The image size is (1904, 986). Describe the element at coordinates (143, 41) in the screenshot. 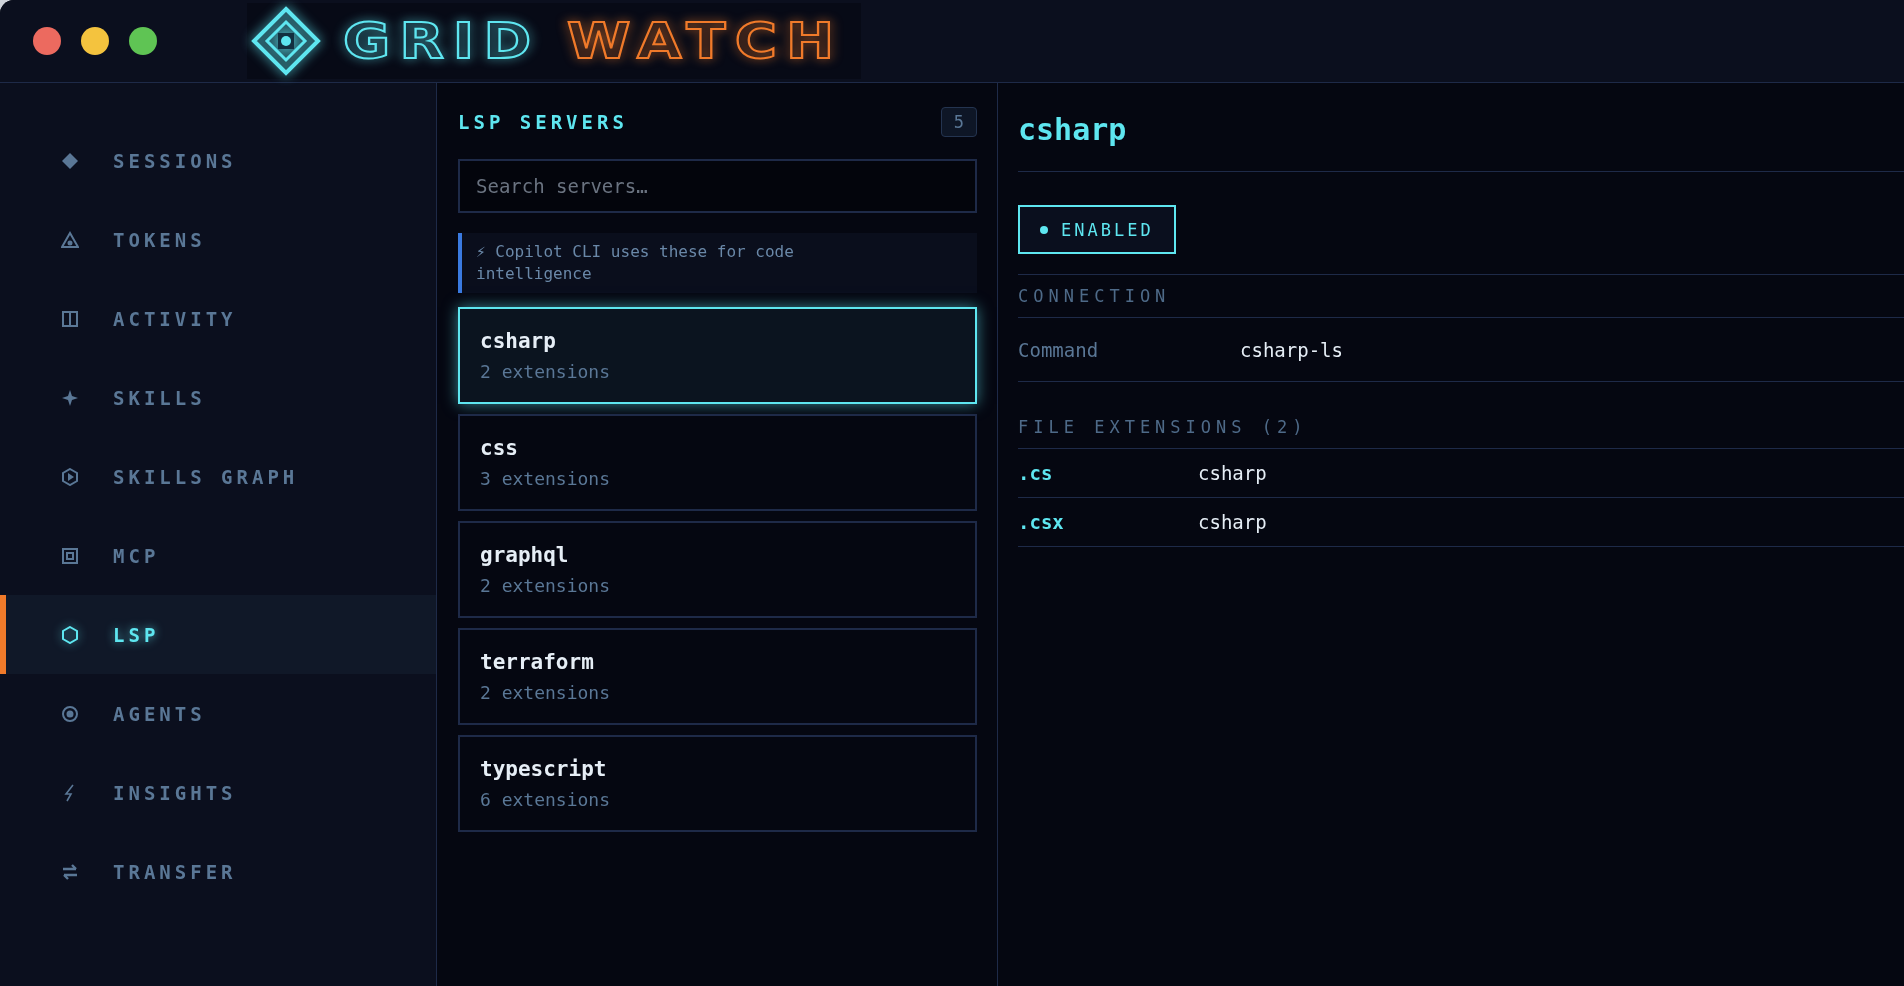

I see `maximize-button` at that location.